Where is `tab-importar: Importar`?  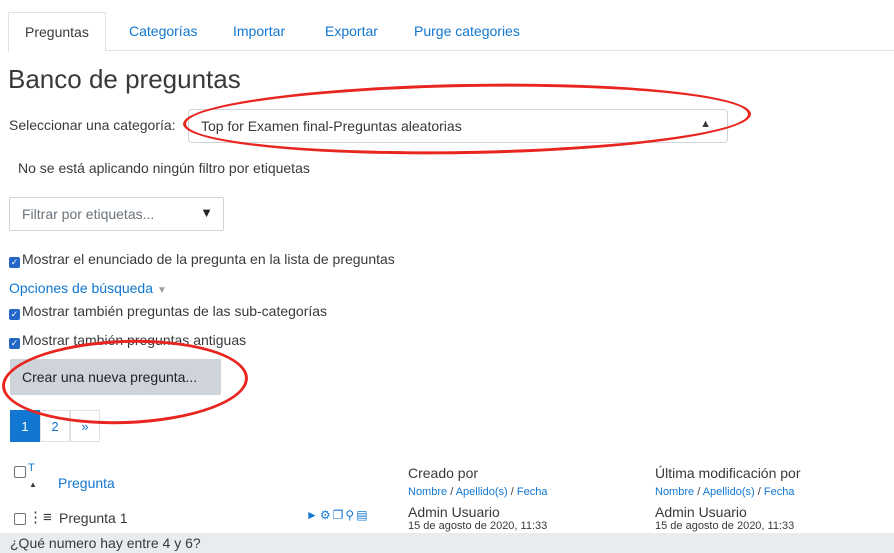
tab-importar: Importar is located at coordinates (259, 31).